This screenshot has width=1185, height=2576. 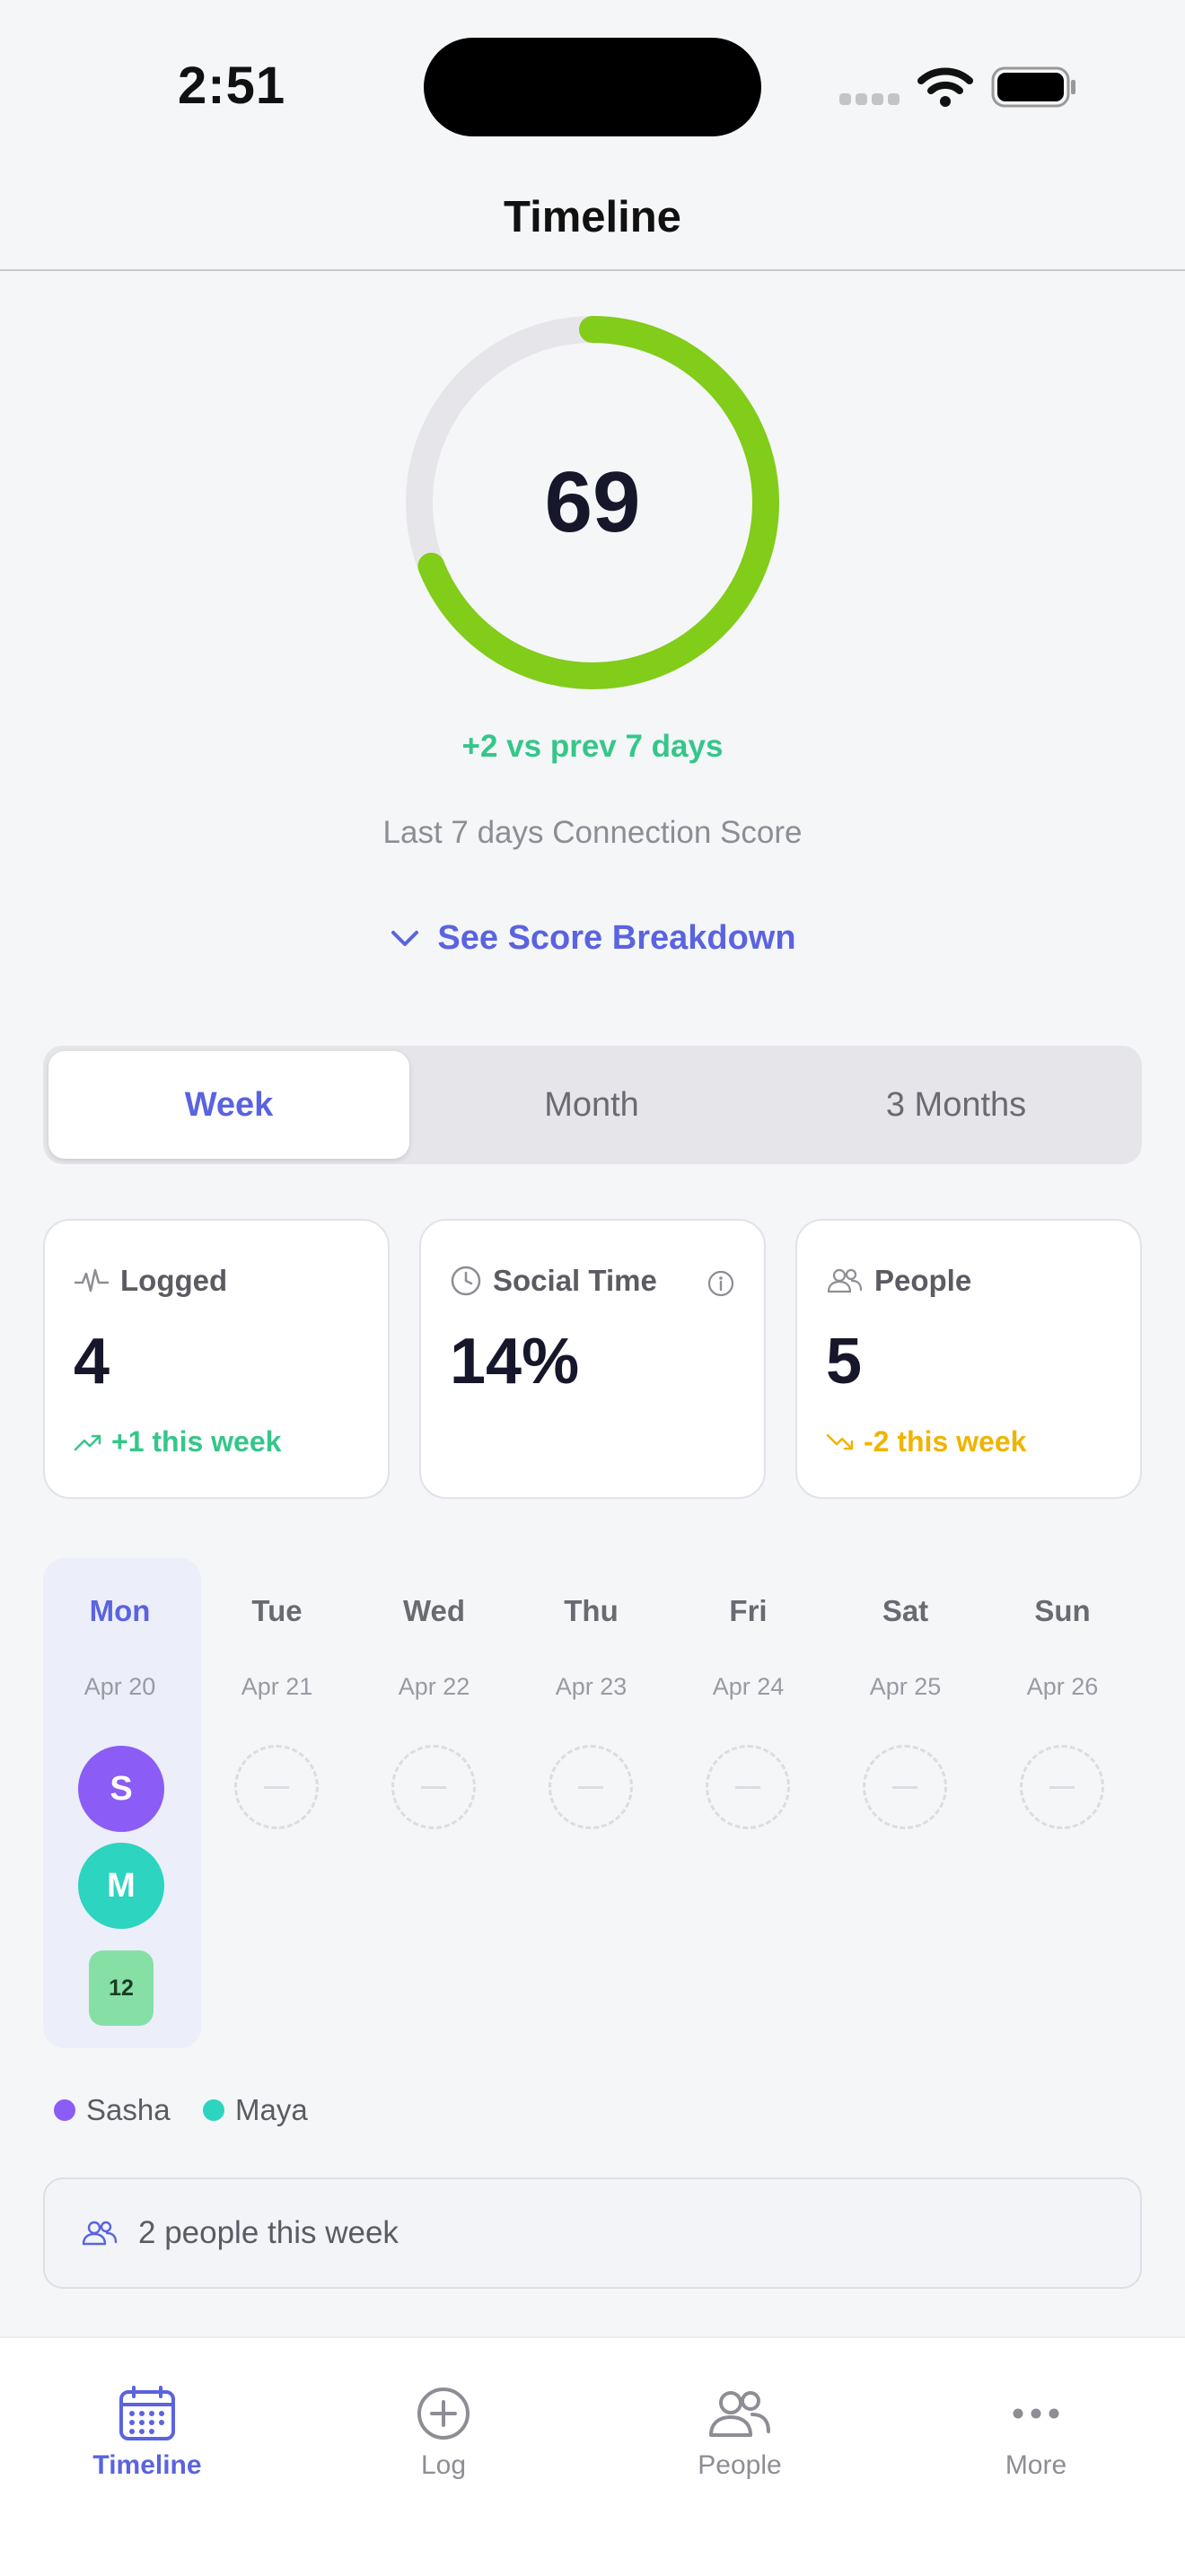 What do you see at coordinates (1062, 1611) in the screenshot?
I see `day-name-sun: Sun` at bounding box center [1062, 1611].